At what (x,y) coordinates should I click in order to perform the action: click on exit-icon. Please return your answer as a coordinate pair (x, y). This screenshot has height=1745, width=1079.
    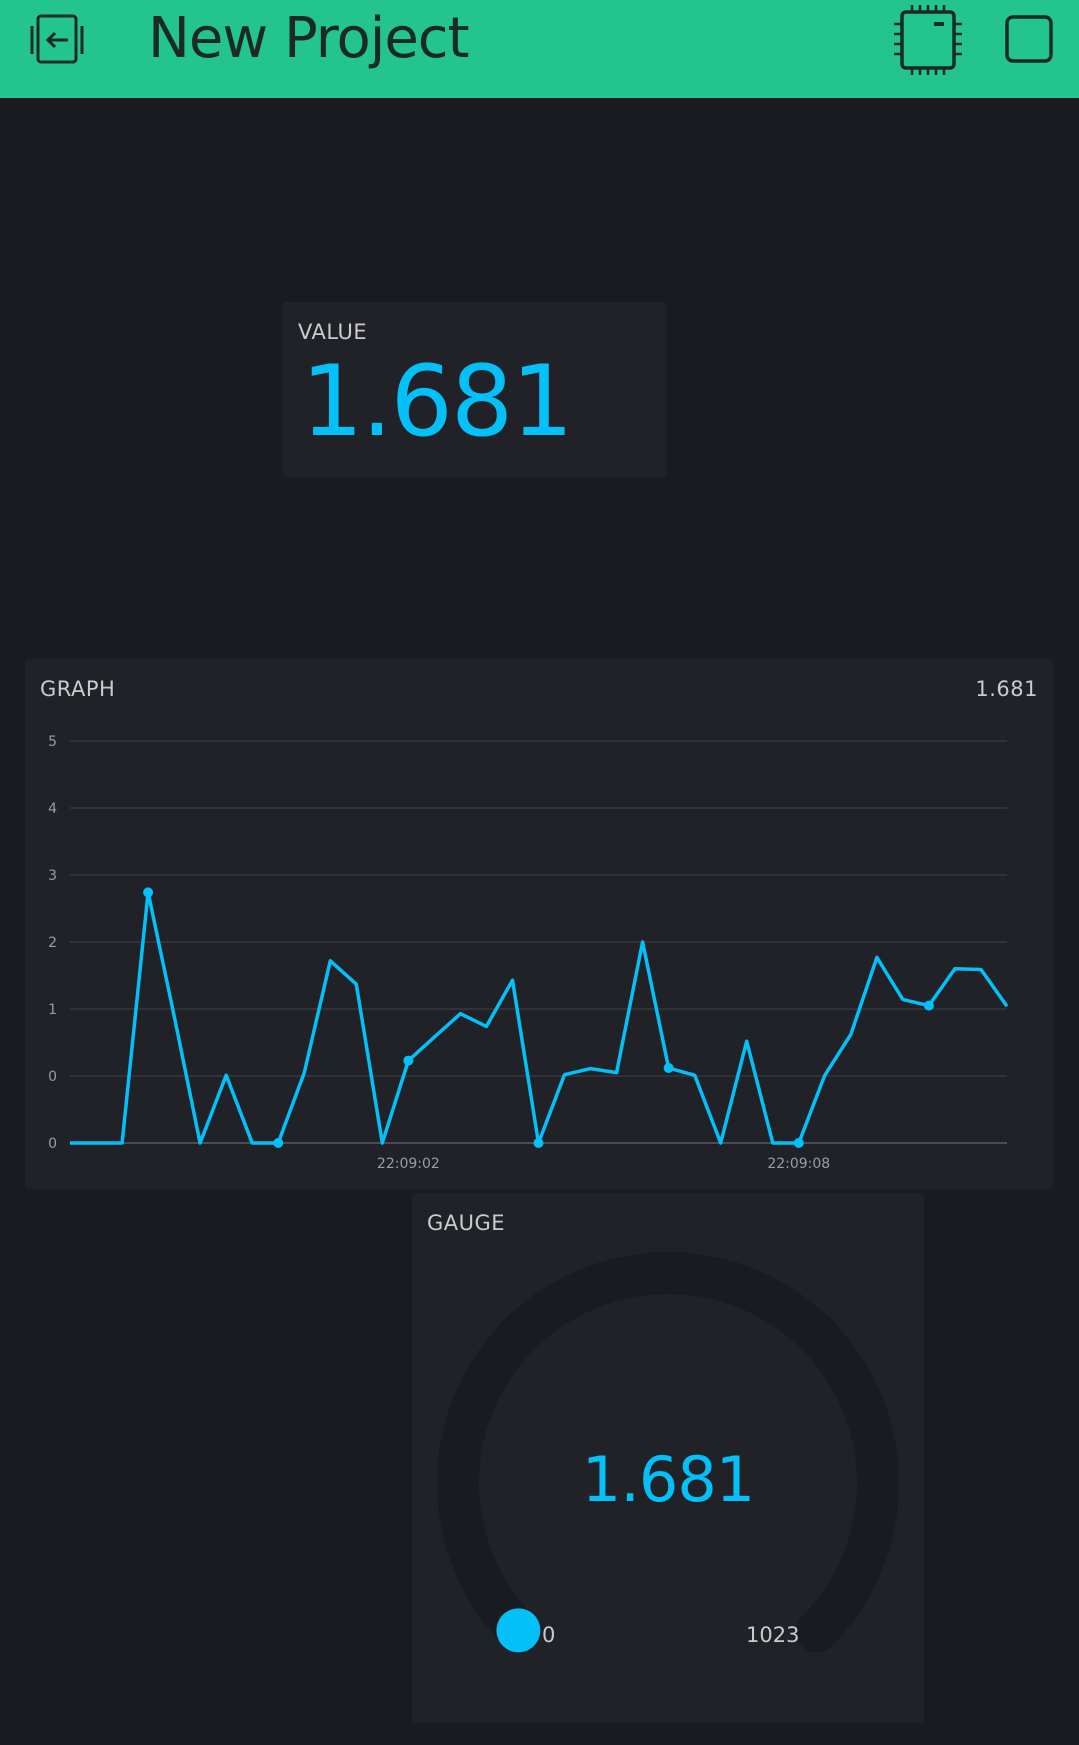
    Looking at the image, I should click on (58, 40).